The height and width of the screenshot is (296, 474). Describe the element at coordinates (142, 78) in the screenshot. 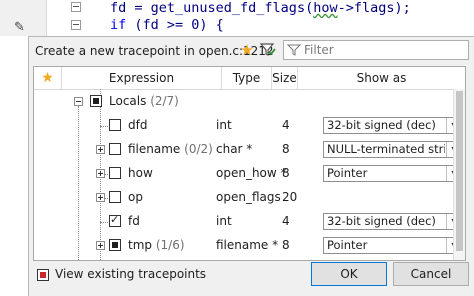

I see `column-header-expression: Expression` at that location.